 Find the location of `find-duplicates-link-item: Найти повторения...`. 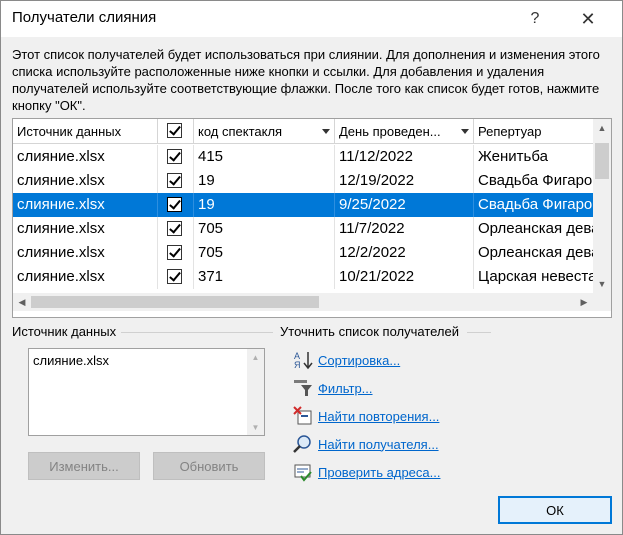

find-duplicates-link-item: Найти повторения... is located at coordinates (365, 416).